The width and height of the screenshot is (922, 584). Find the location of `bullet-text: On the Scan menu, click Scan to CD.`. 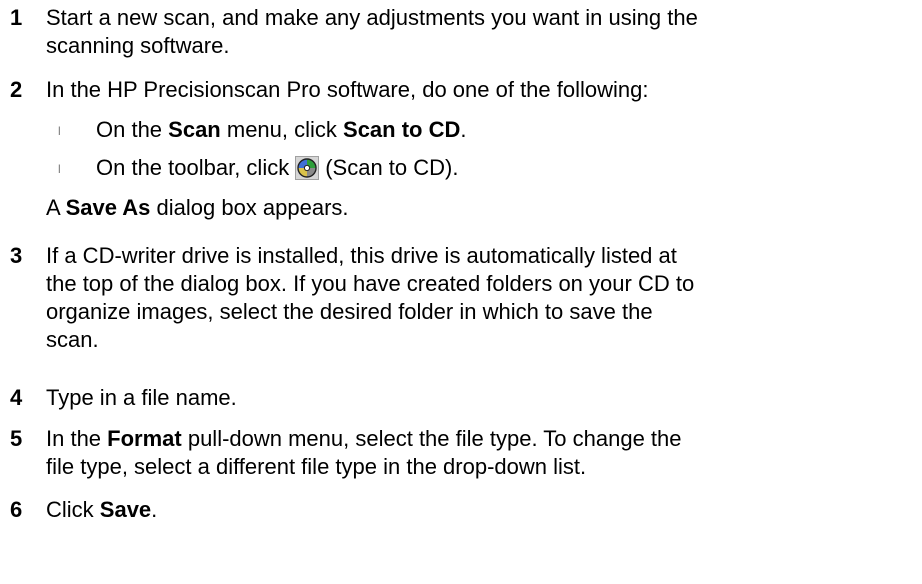

bullet-text: On the Scan menu, click Scan to CD. is located at coordinates (281, 130).